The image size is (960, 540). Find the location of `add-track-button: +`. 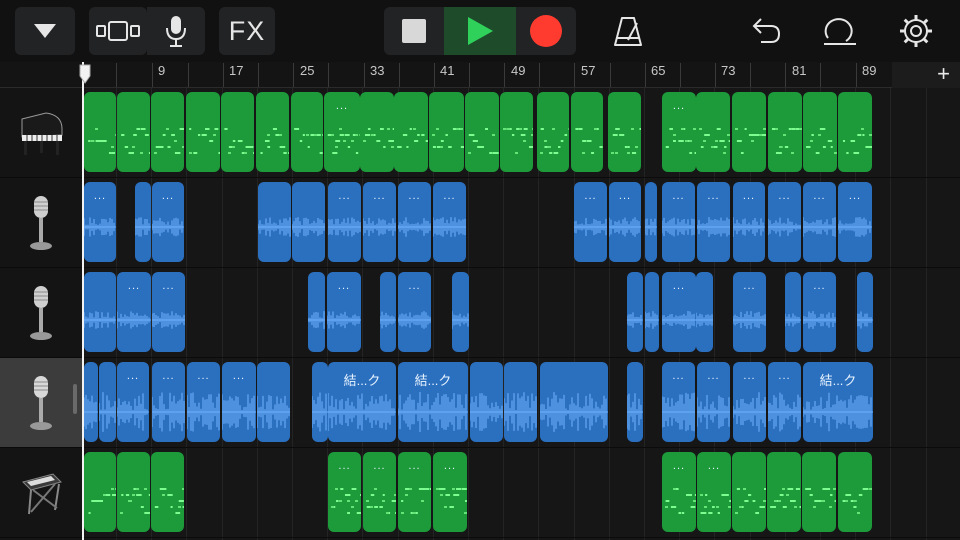

add-track-button: + is located at coordinates (943, 74).